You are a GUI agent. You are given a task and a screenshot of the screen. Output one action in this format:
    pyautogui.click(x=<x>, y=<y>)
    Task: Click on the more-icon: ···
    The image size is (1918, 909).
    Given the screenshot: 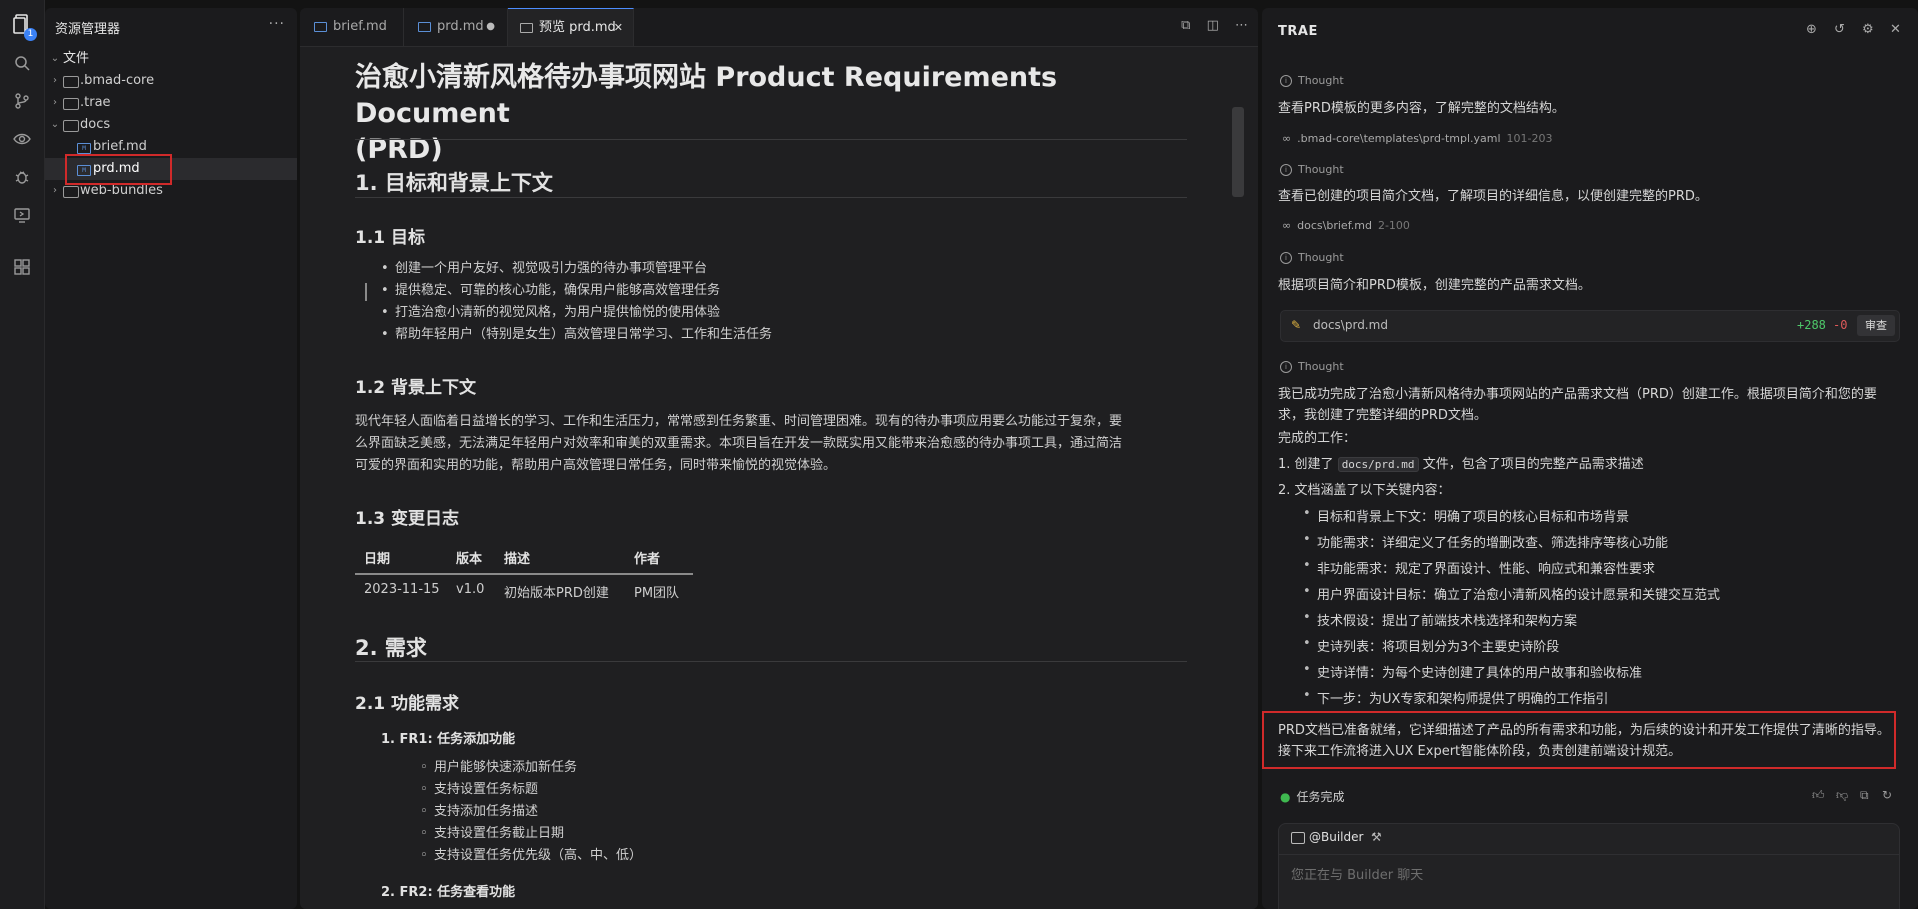 What is the action you would take?
    pyautogui.click(x=277, y=24)
    